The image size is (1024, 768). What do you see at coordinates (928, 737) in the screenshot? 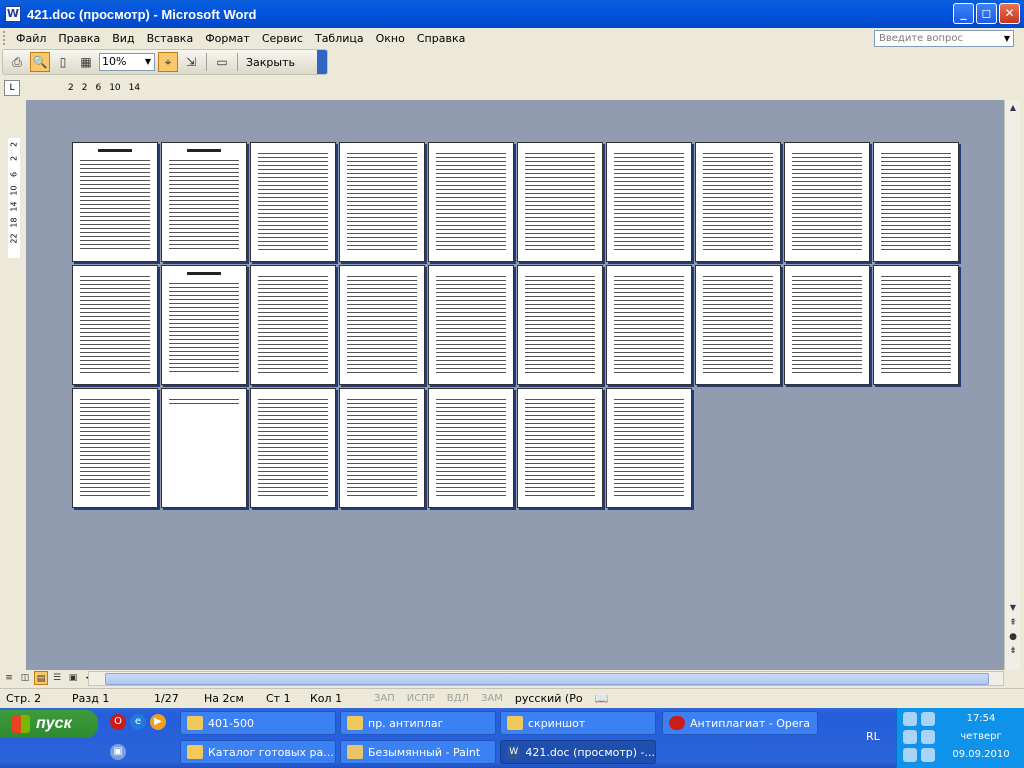
I see `update-icon` at bounding box center [928, 737].